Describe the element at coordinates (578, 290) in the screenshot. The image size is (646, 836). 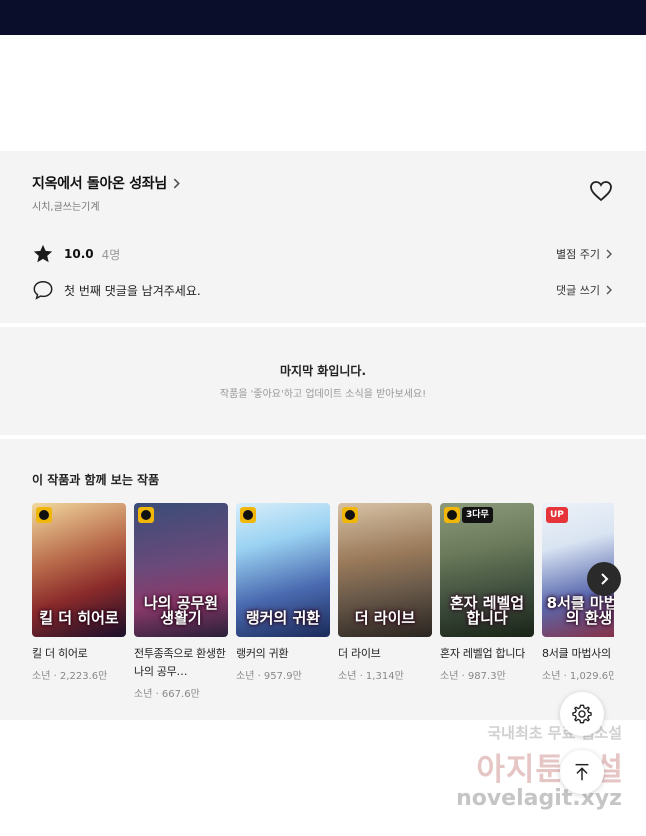
I see `write-comment-label: 댓글 쓰기` at that location.